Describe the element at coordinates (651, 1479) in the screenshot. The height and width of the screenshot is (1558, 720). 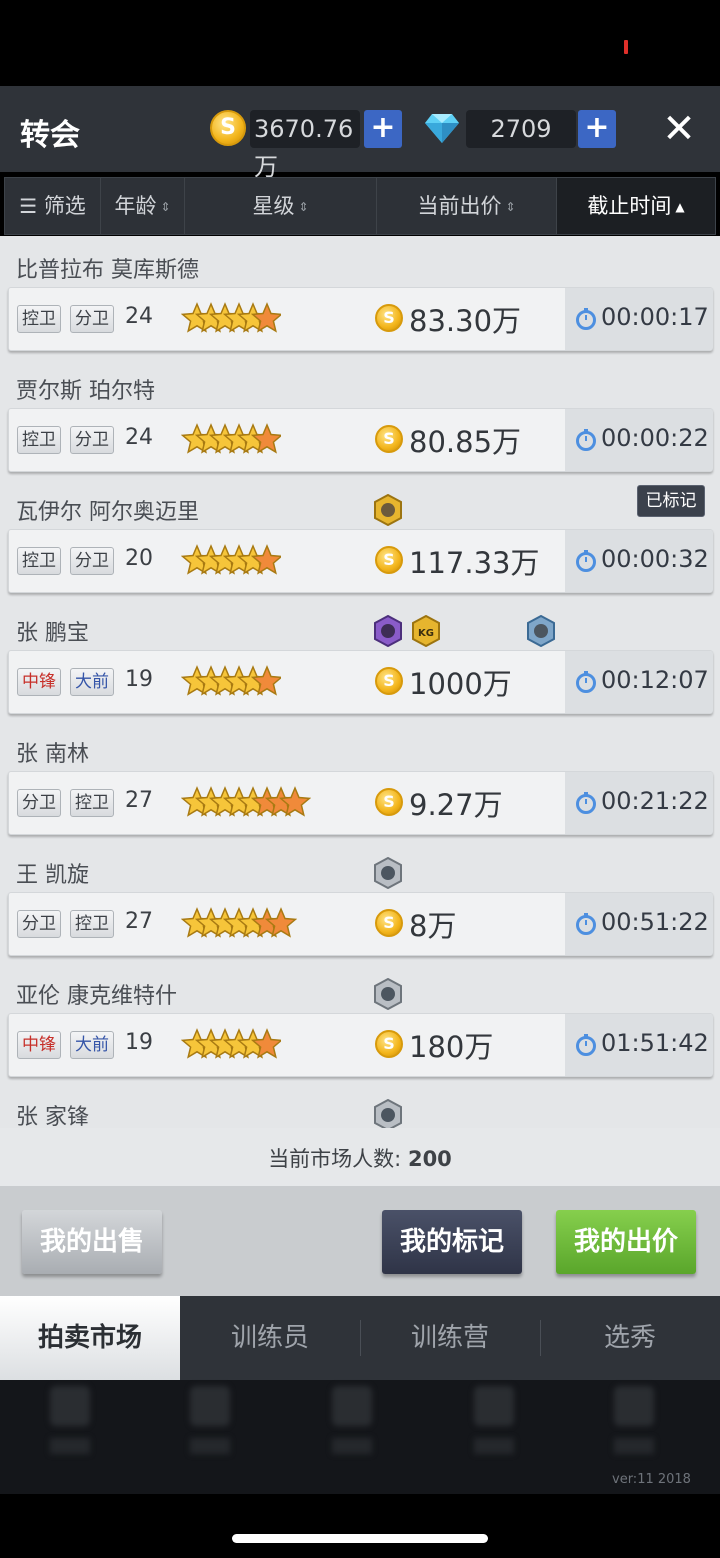
I see `version-label: ver:11 2018` at that location.